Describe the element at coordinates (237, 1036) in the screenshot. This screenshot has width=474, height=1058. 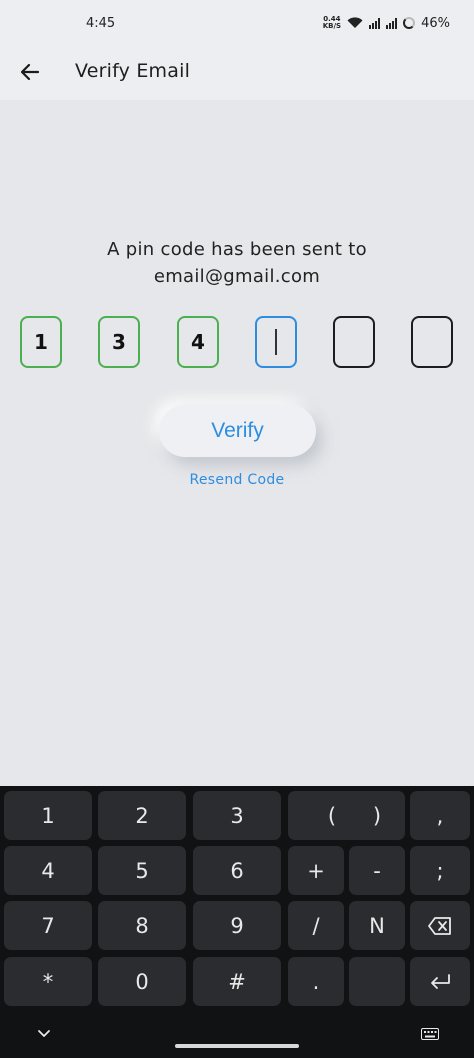
I see `keyboard-bottom-bar` at that location.